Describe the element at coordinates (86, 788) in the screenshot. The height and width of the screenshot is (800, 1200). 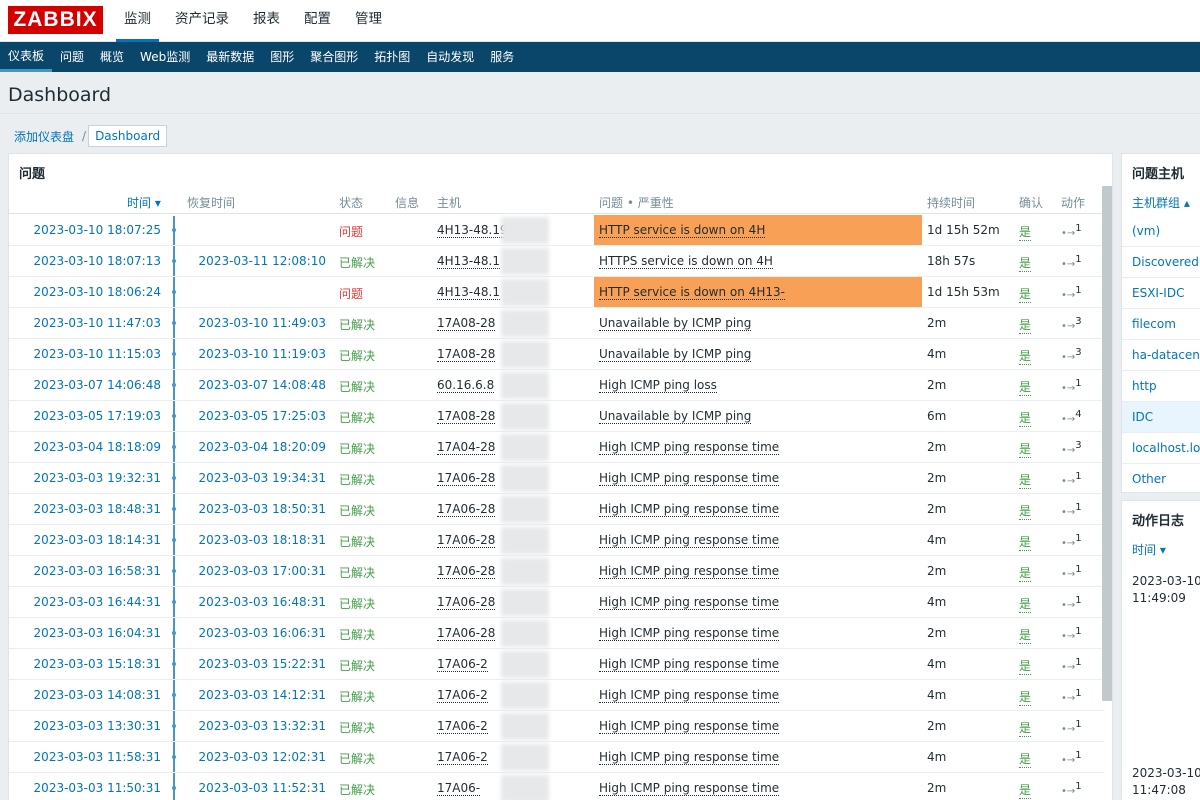
I see `event-time-link: 2023-03-03 11:50:31` at that location.